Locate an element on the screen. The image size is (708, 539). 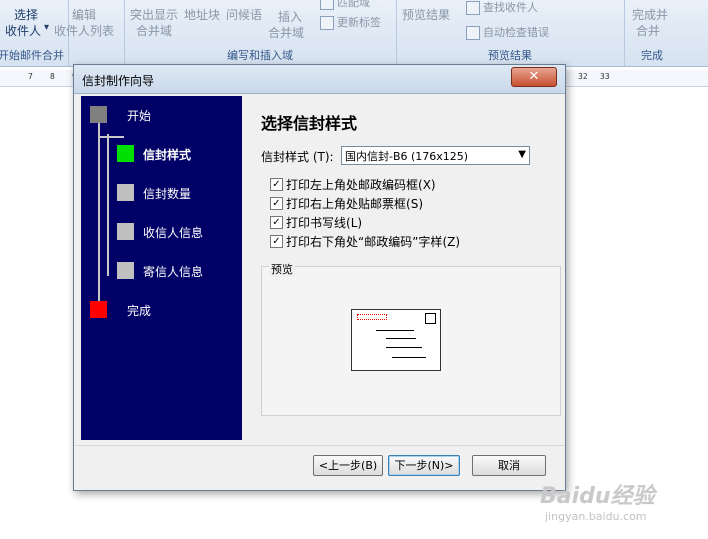
option-hotkey: (L) is located at coordinates (354, 223).